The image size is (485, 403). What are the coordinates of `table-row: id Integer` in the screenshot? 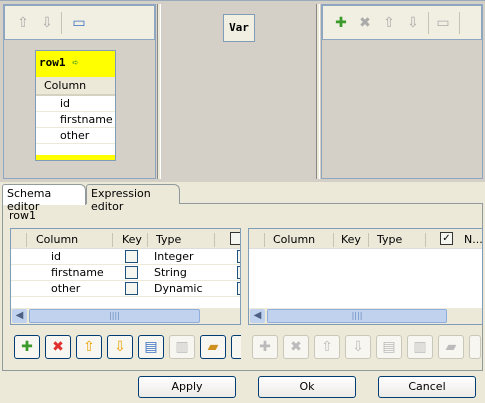 It's located at (125, 257).